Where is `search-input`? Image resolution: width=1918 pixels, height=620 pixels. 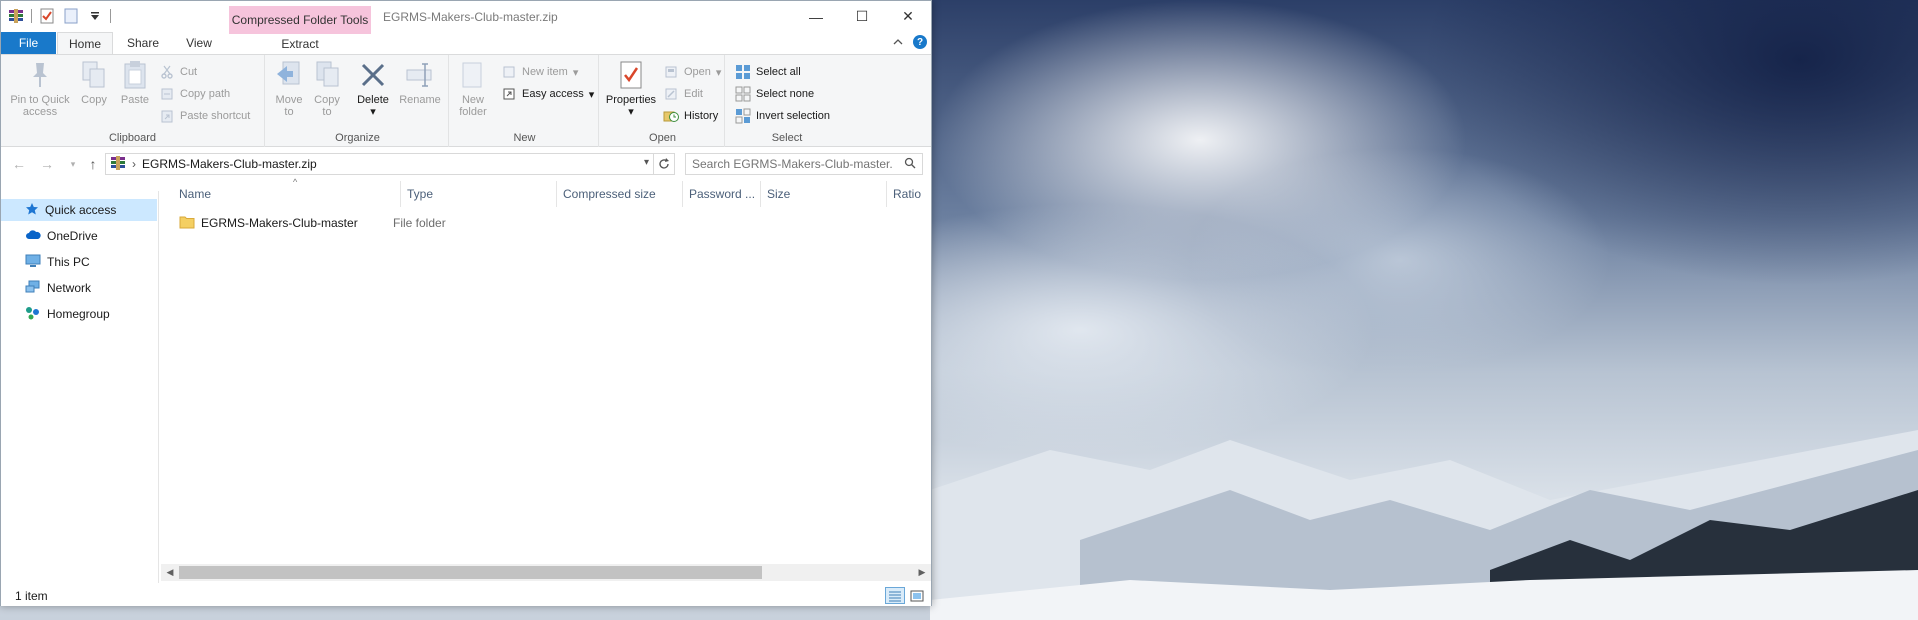
search-input is located at coordinates (792, 164).